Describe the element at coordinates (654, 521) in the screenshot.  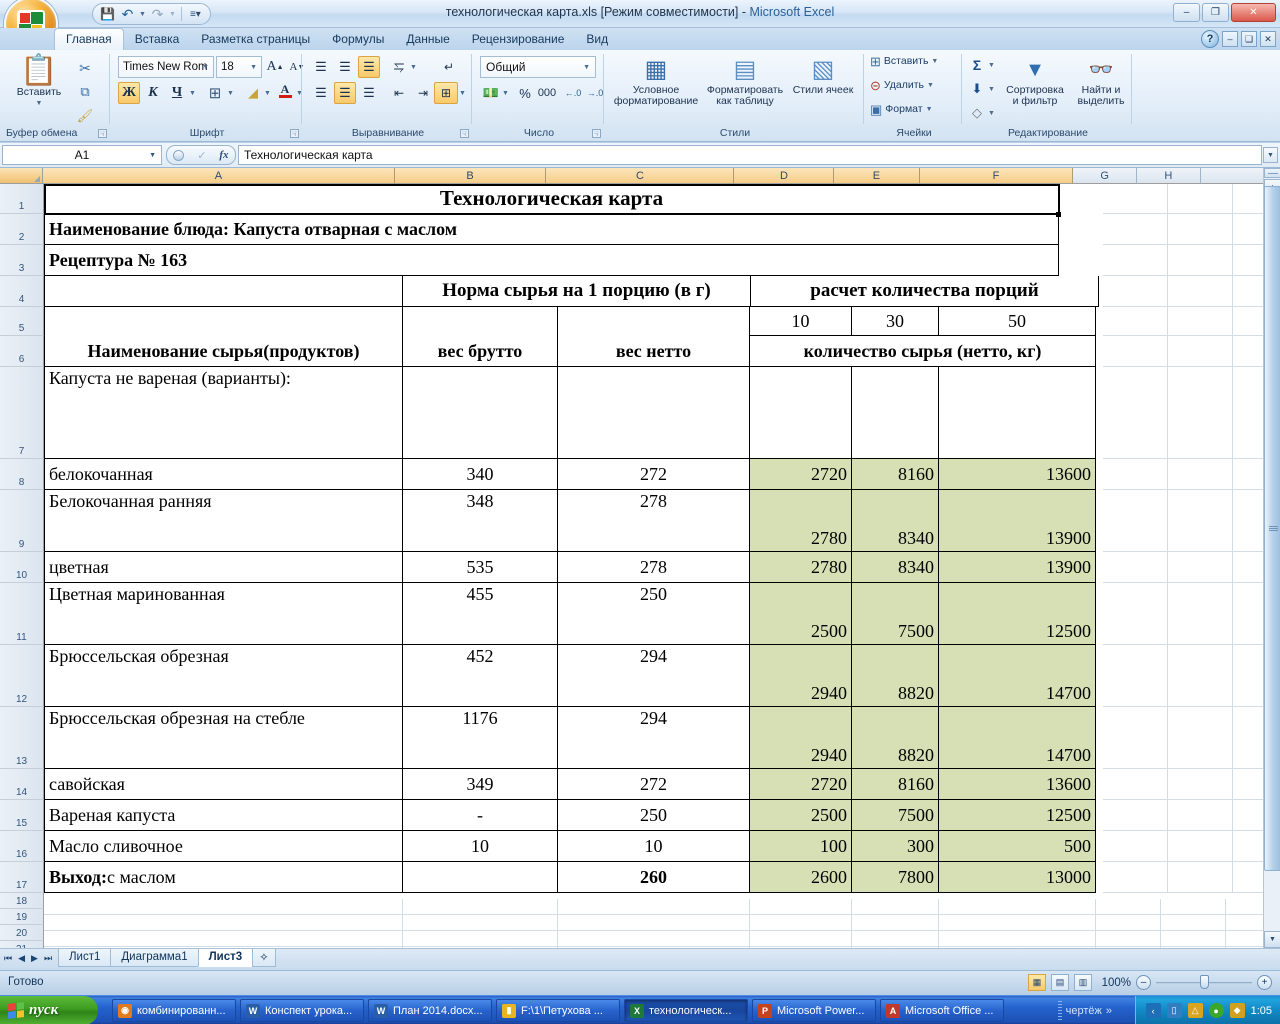
I see `cell-row-net: 278` at that location.